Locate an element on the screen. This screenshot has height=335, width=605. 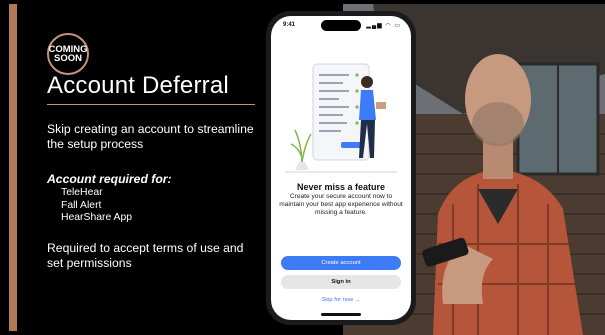
create-account-button: Create account is located at coordinates (341, 263).